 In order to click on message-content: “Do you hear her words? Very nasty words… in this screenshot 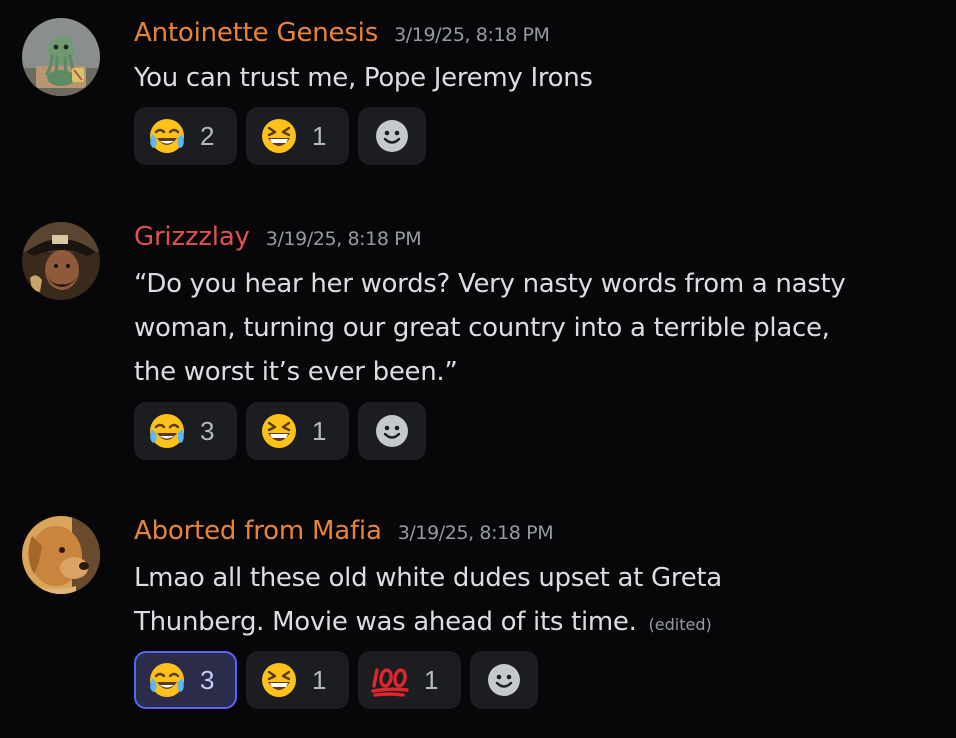, I will do `click(534, 328)`.